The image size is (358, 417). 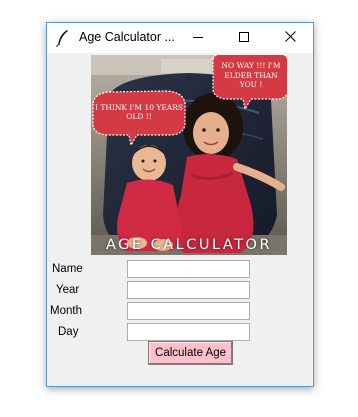 I want to click on maximize-icon, so click(x=244, y=38).